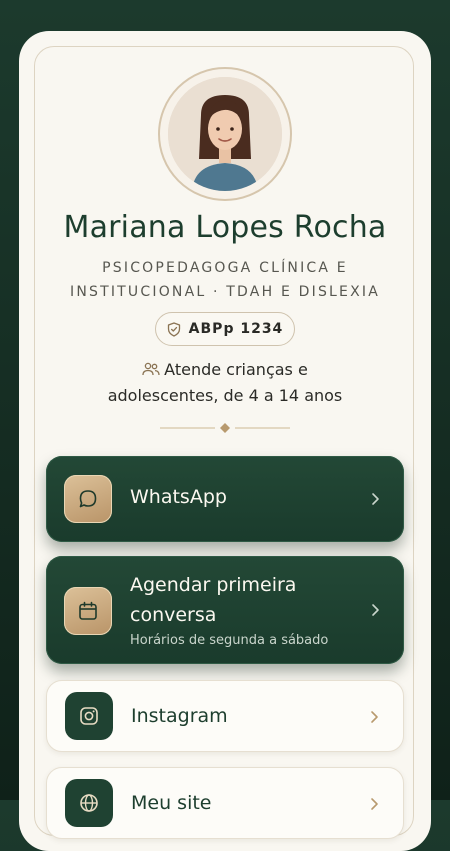  I want to click on whatsapp-button: WhatsApp, so click(225, 499).